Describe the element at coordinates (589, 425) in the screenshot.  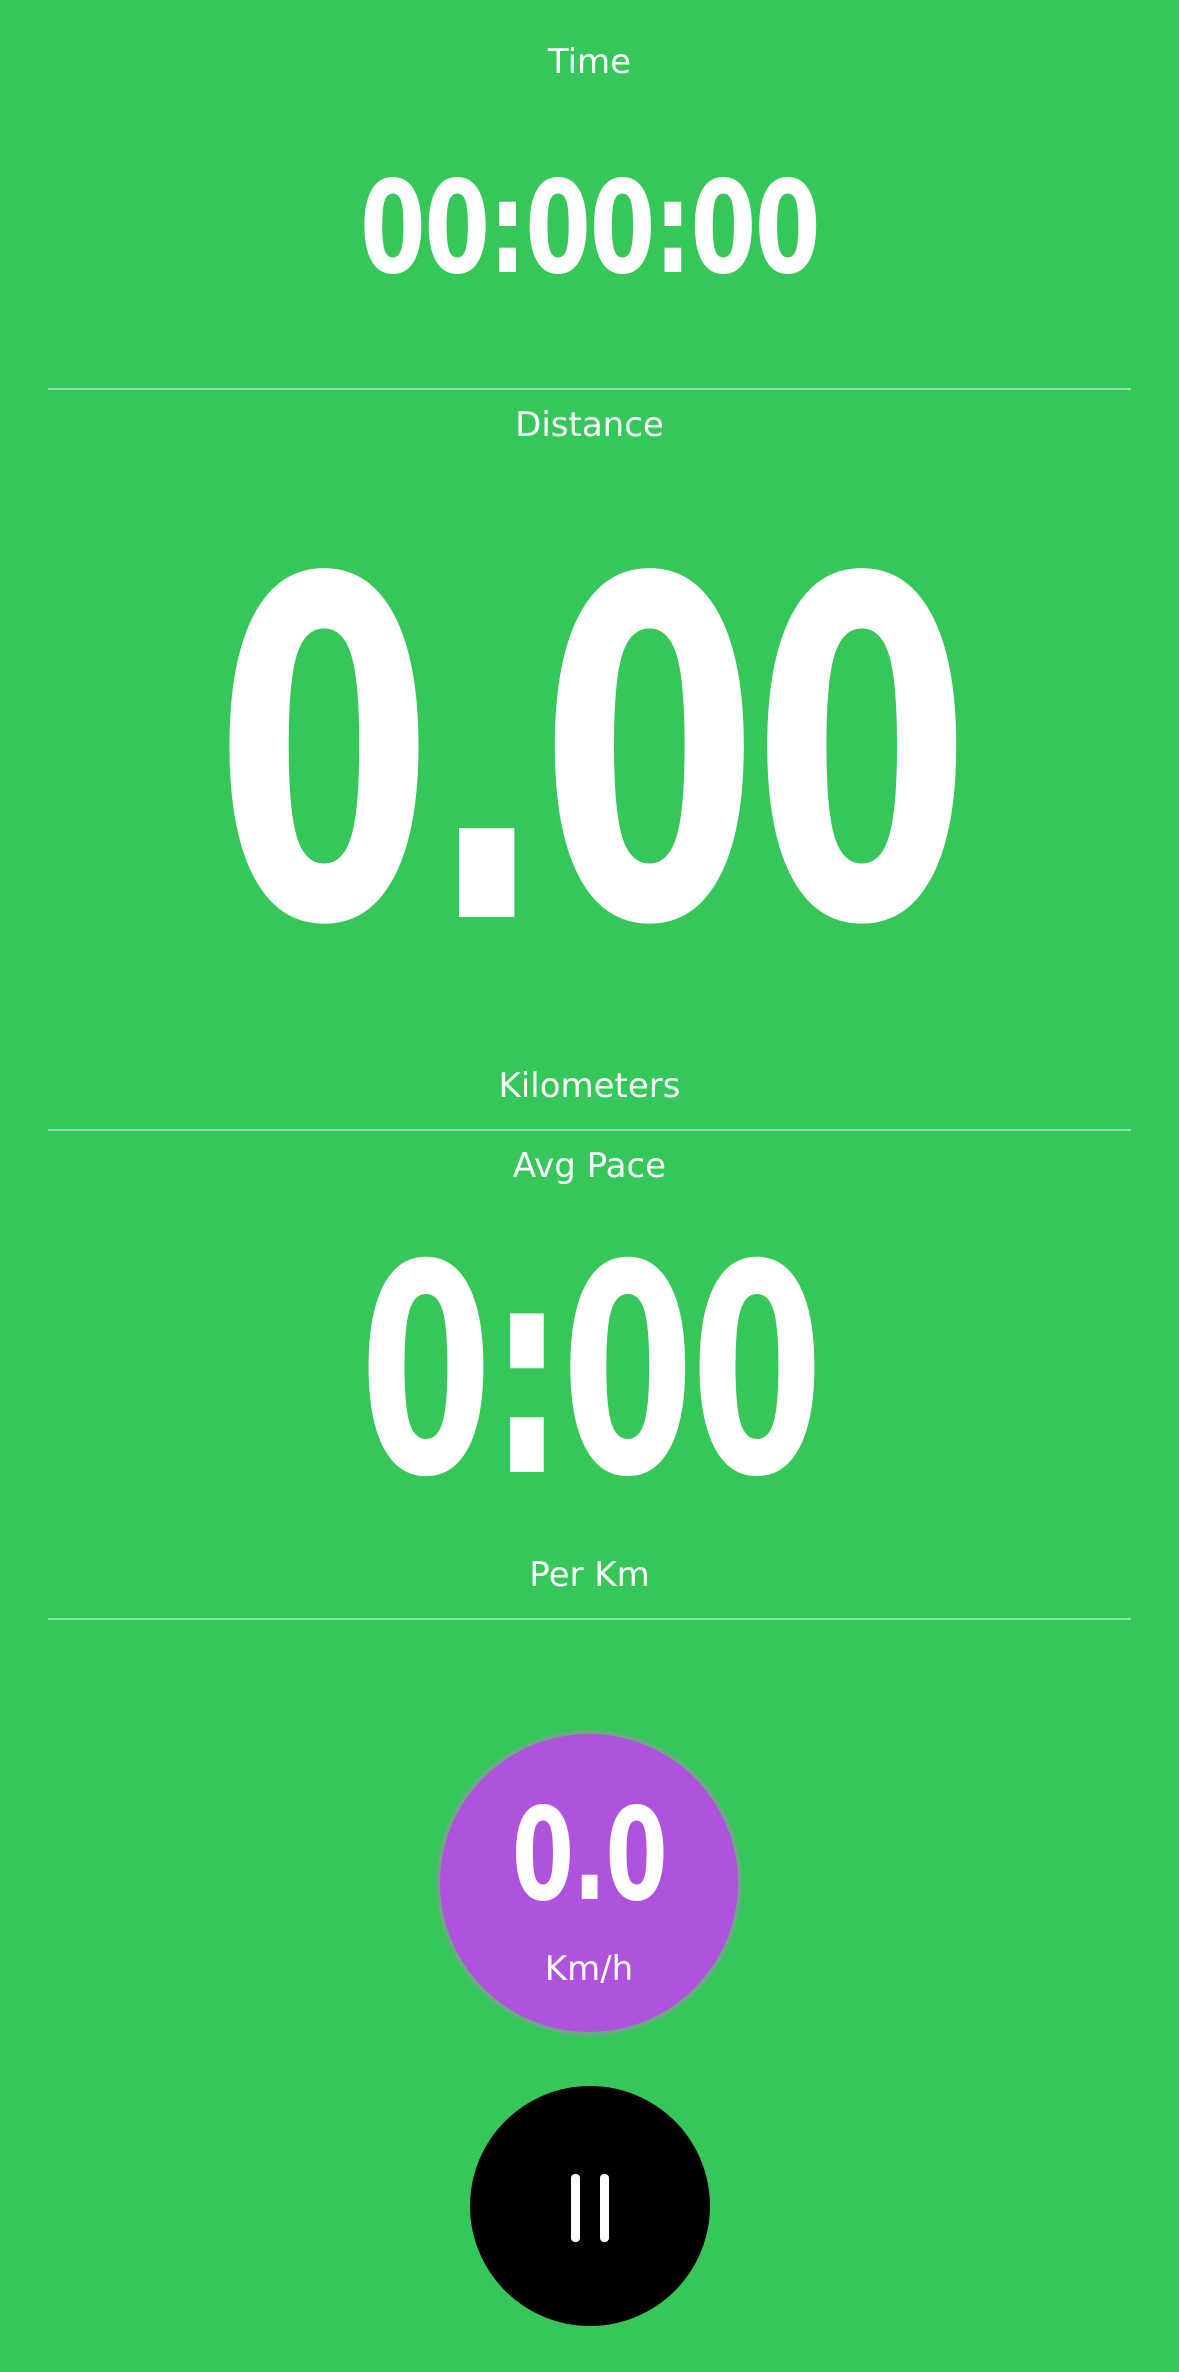
I see `distance-label: Distance` at that location.